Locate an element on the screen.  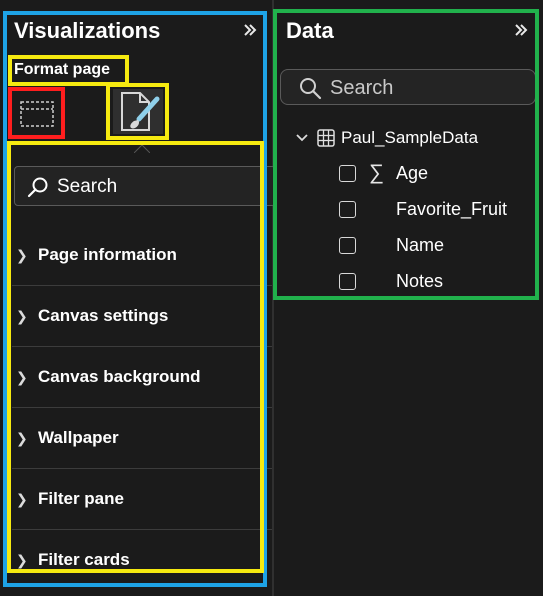
highlight-format-icon is located at coordinates (137, 111).